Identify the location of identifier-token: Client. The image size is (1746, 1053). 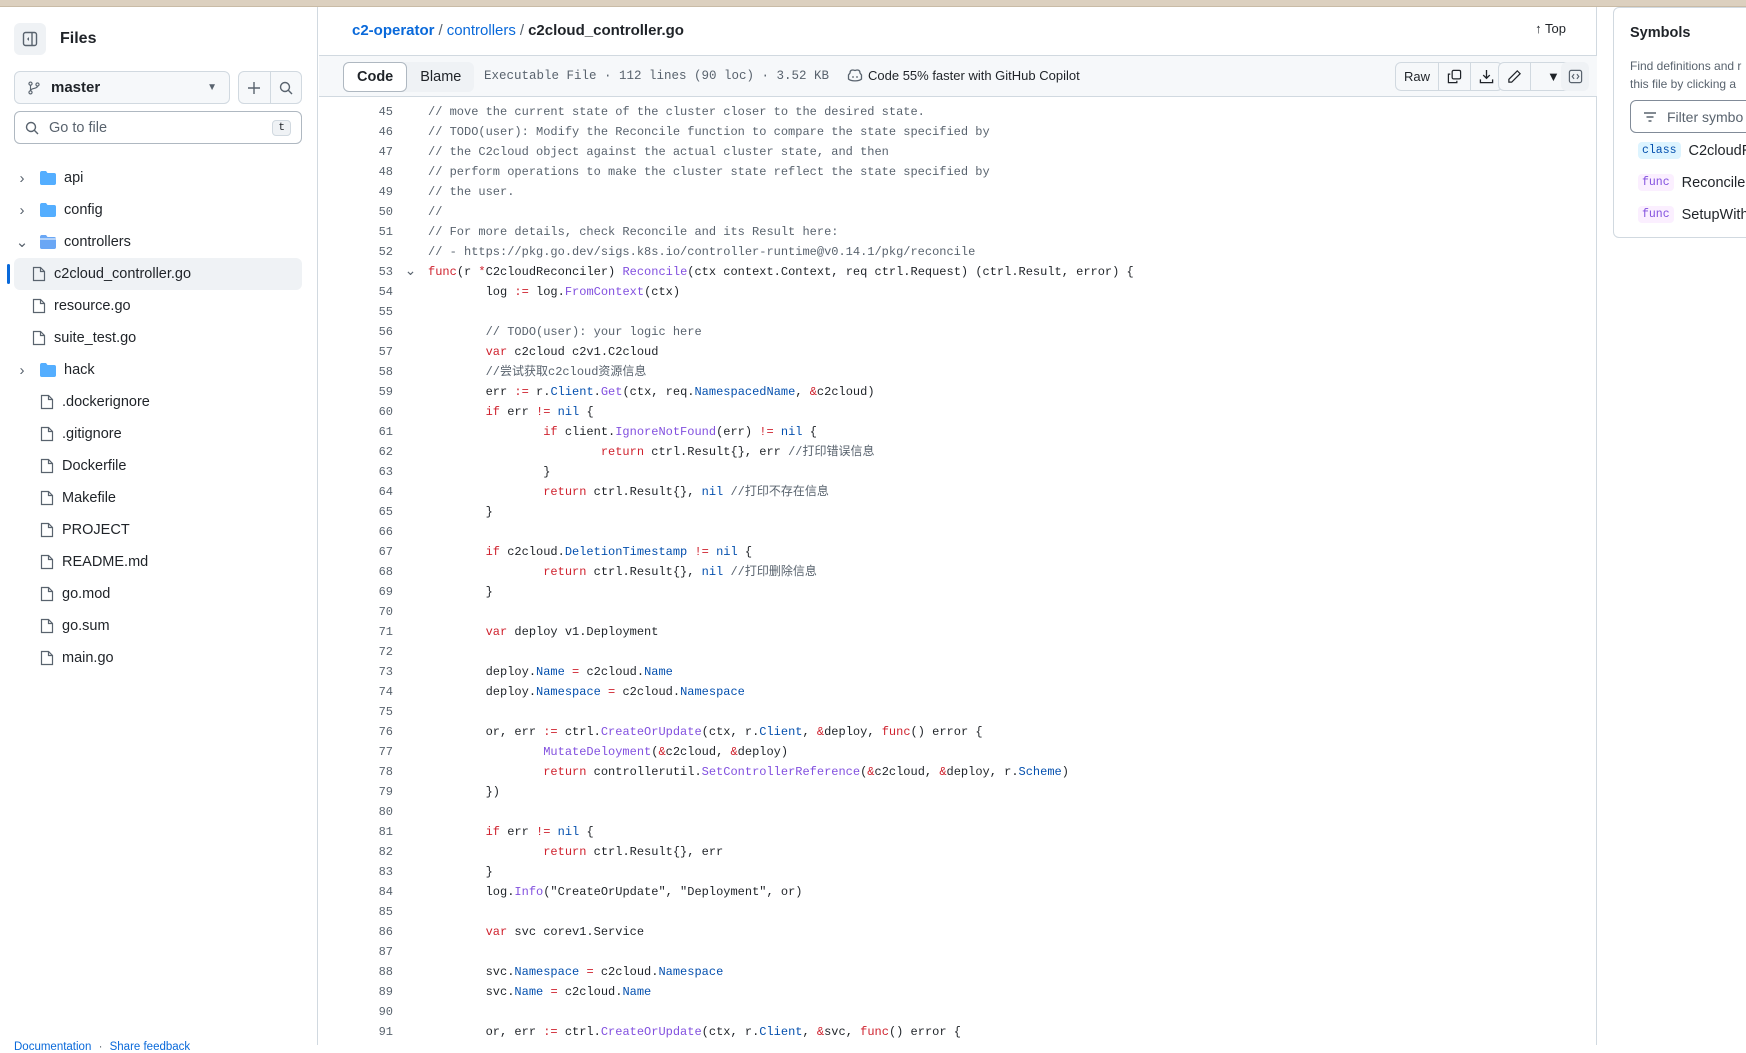
(781, 1032).